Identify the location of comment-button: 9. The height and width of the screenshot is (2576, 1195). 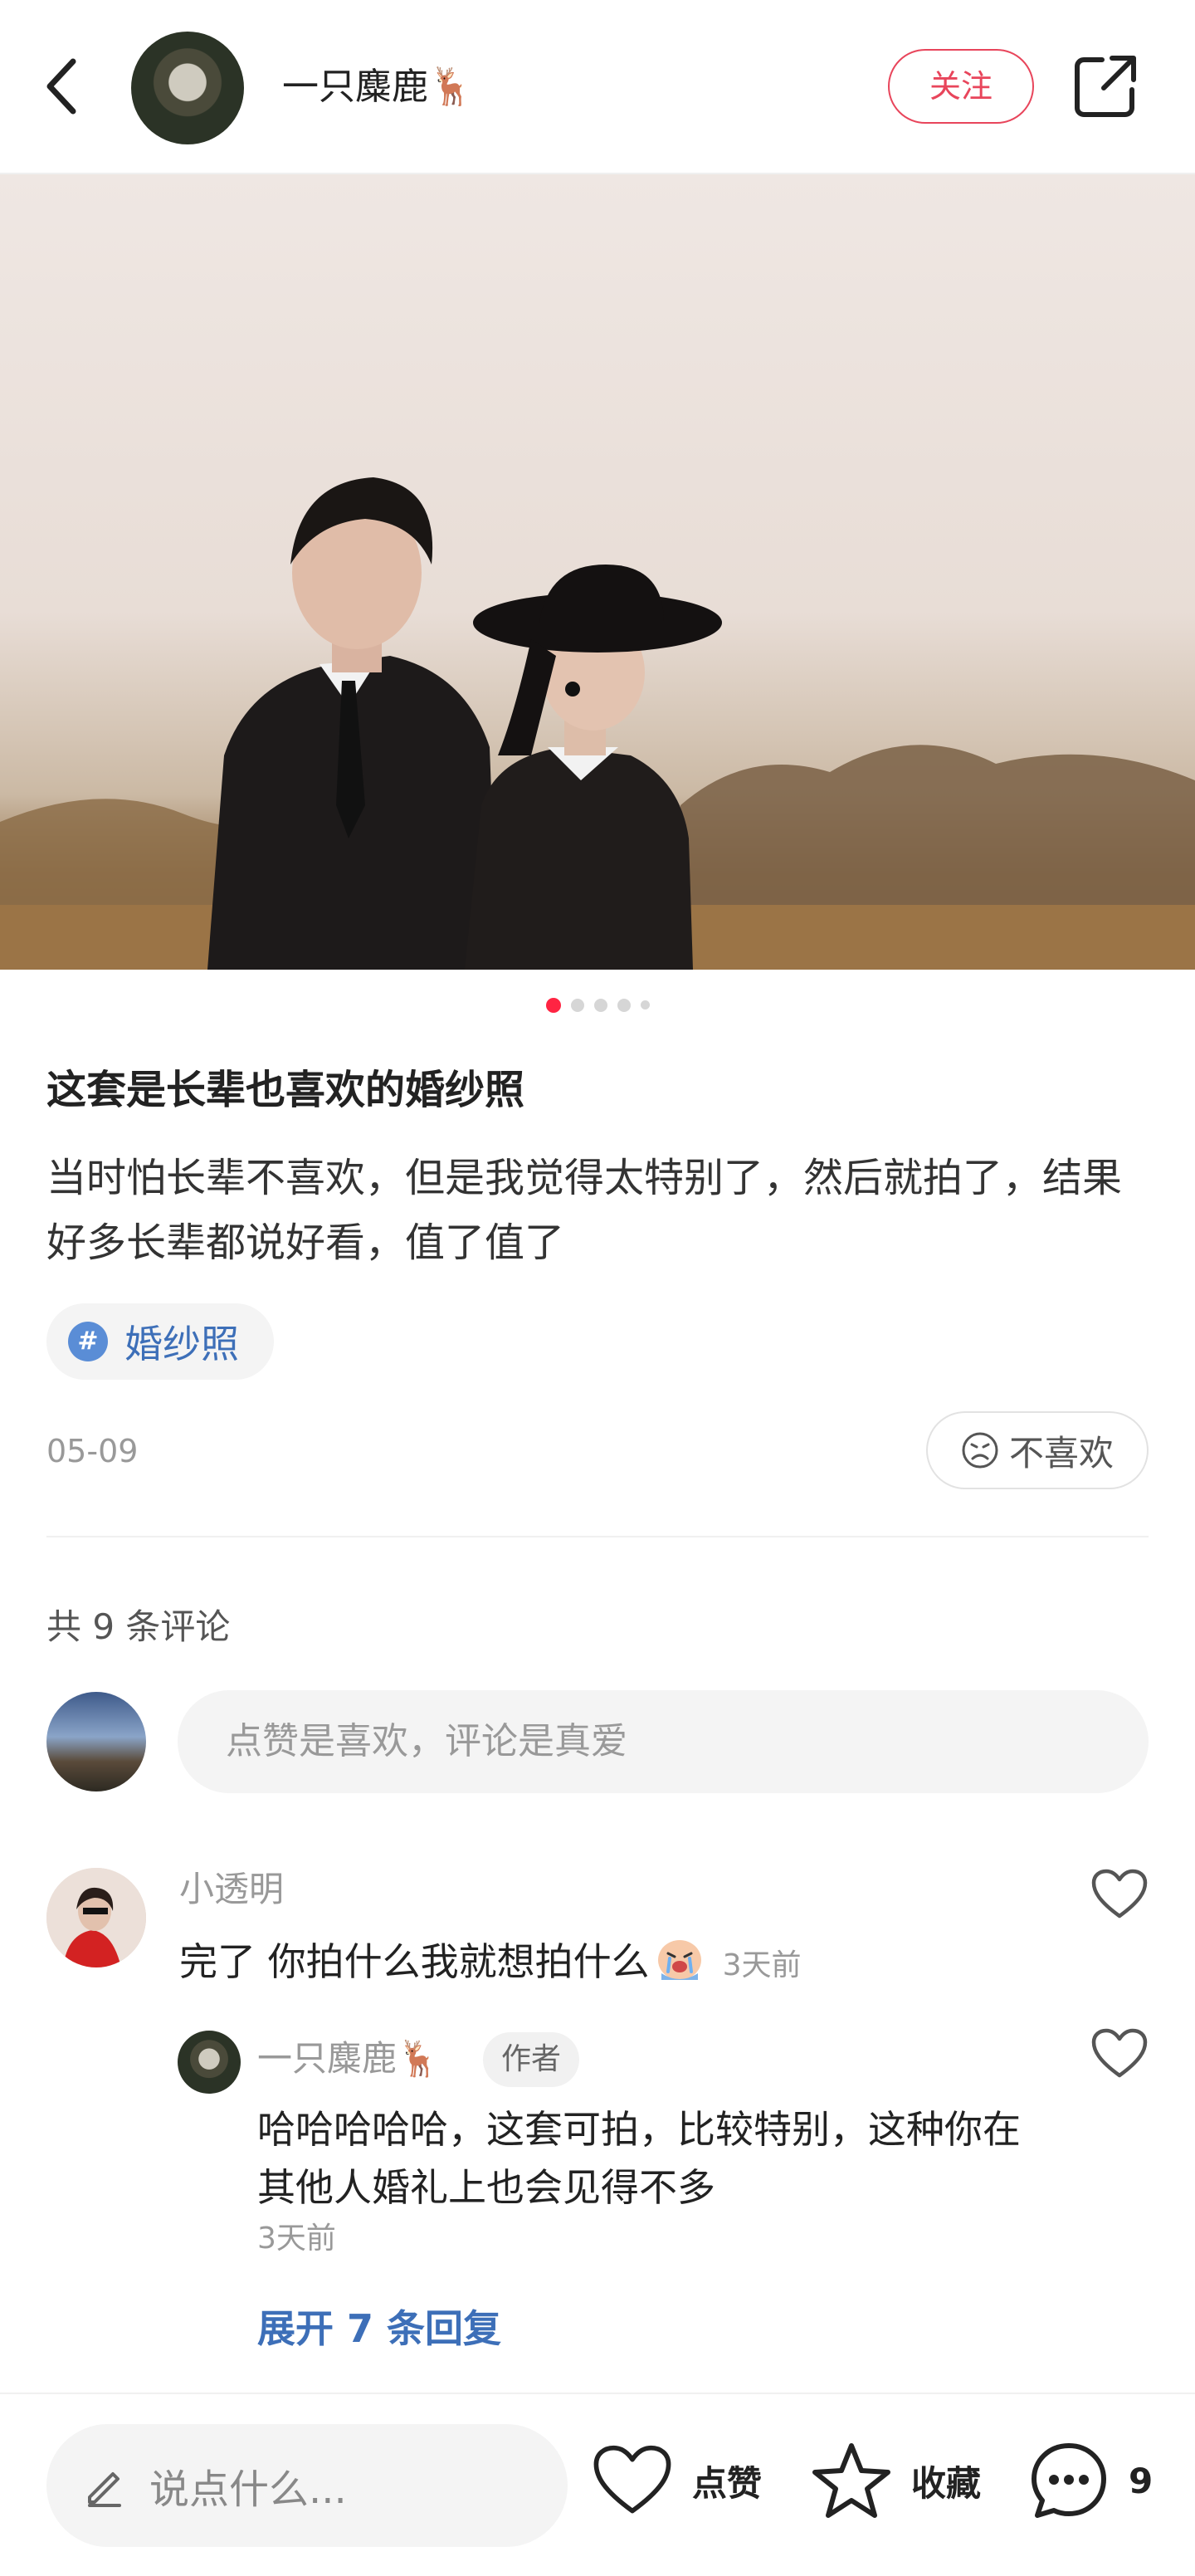
(1090, 2480).